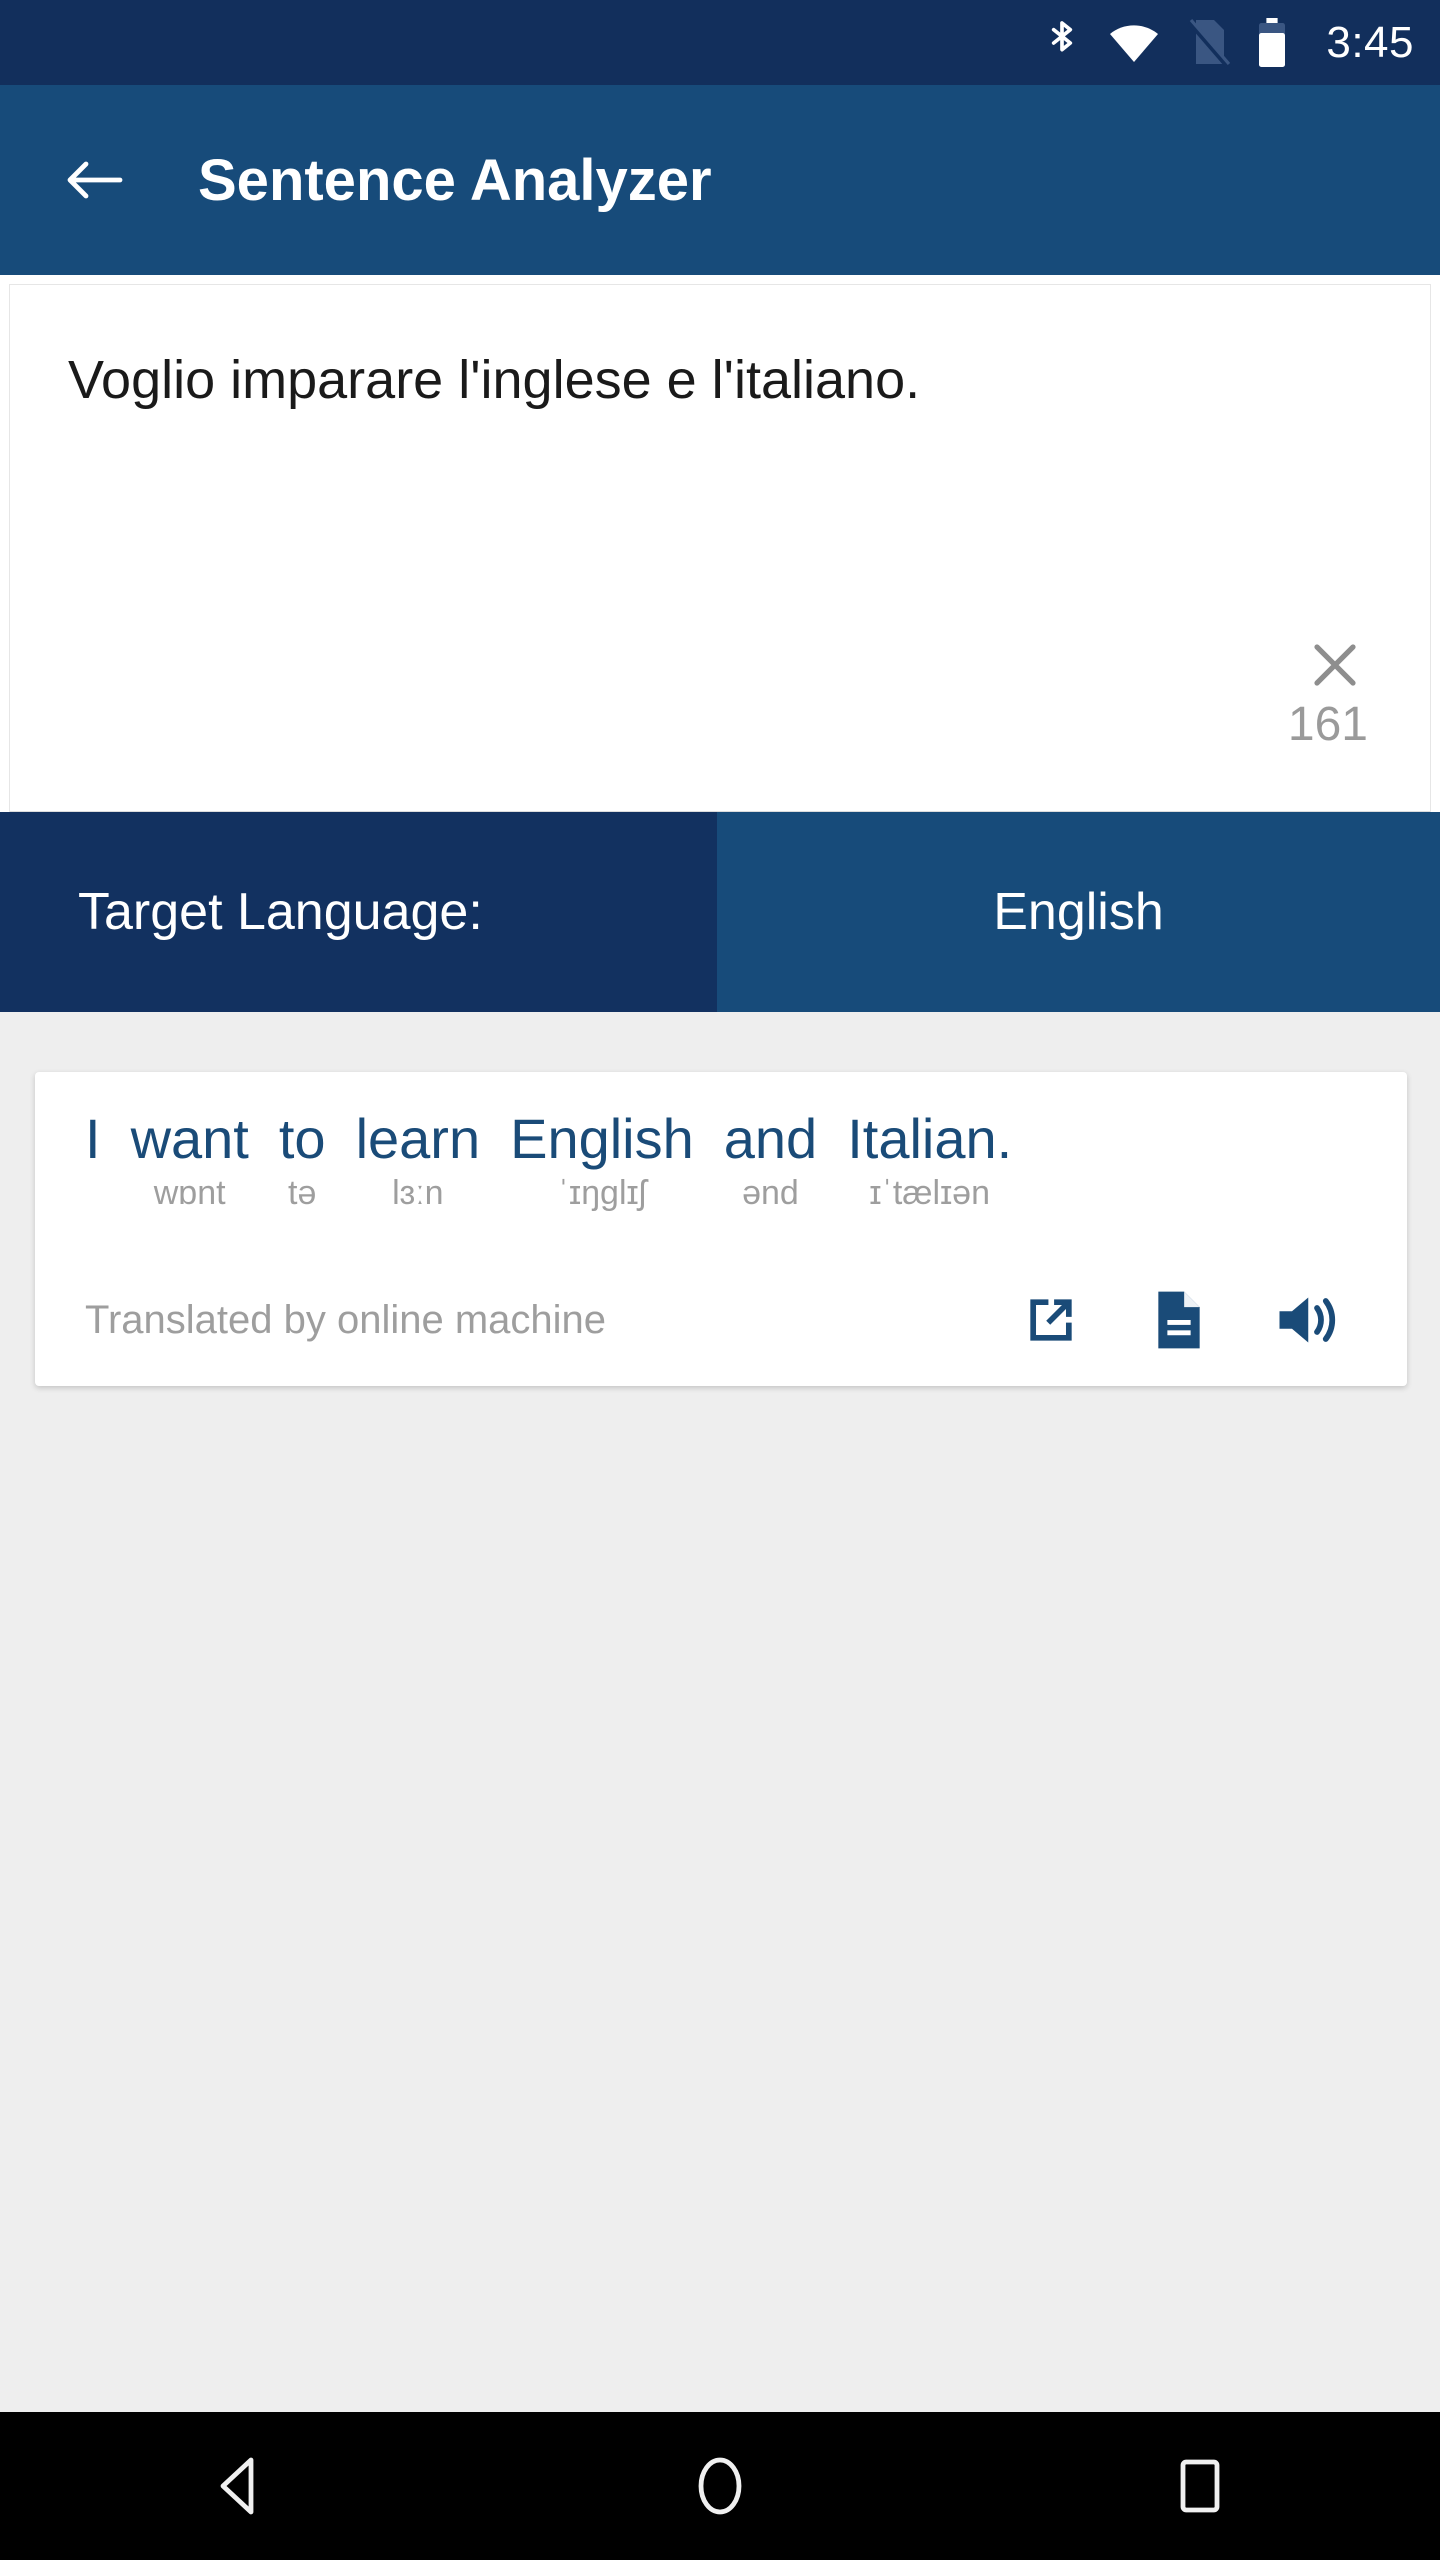 Image resolution: width=1440 pixels, height=2560 pixels. Describe the element at coordinates (929, 1193) in the screenshot. I see `word-phonetic: ɪˈtælɪən` at that location.